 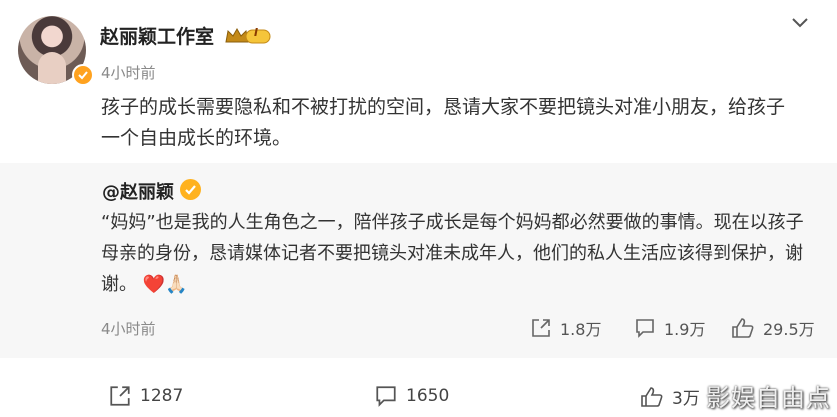 I want to click on like-count: 3万, so click(x=686, y=399).